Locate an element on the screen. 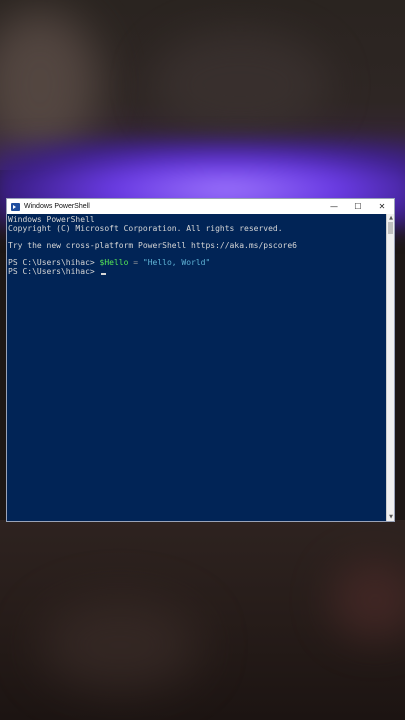  window-controls: — ☐ ✕ is located at coordinates (358, 206).